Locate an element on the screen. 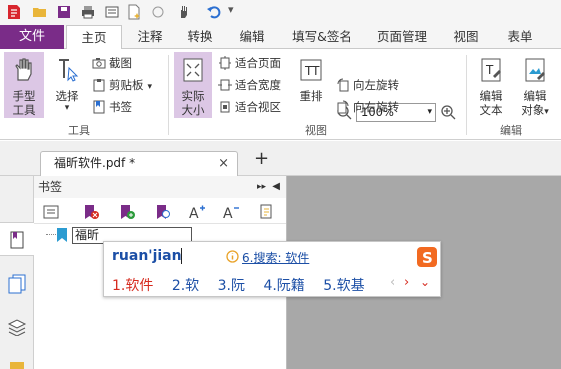 The image size is (561, 369). find-bookmark-icon is located at coordinates (163, 212).